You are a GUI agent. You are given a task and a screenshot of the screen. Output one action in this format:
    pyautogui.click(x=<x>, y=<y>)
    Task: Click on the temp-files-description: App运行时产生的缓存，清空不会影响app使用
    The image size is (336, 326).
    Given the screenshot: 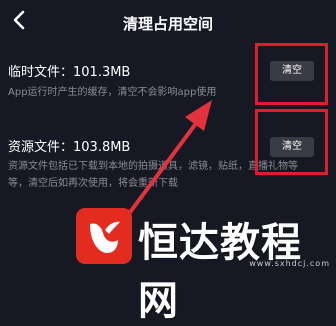 What is the action you would take?
    pyautogui.click(x=112, y=92)
    